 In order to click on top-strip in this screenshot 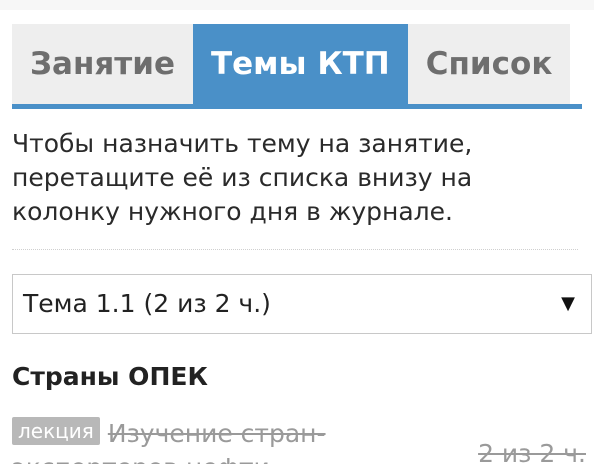, I will do `click(297, 5)`.